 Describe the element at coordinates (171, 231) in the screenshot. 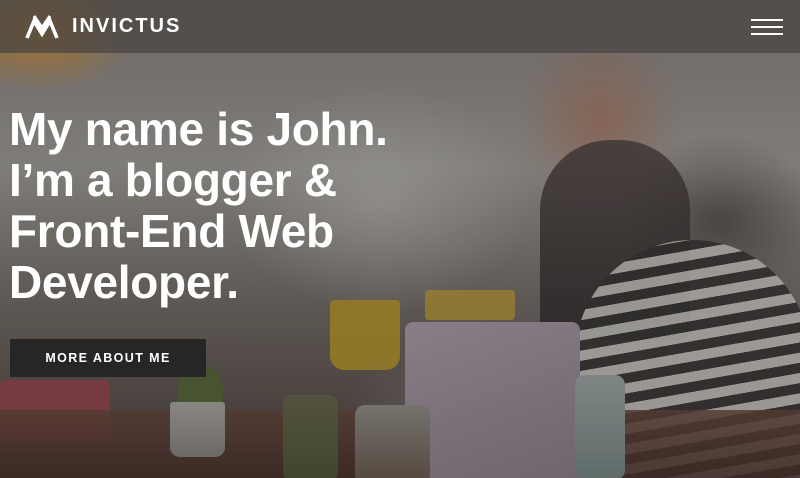

I see `hero-title-line: Front-End Web` at that location.